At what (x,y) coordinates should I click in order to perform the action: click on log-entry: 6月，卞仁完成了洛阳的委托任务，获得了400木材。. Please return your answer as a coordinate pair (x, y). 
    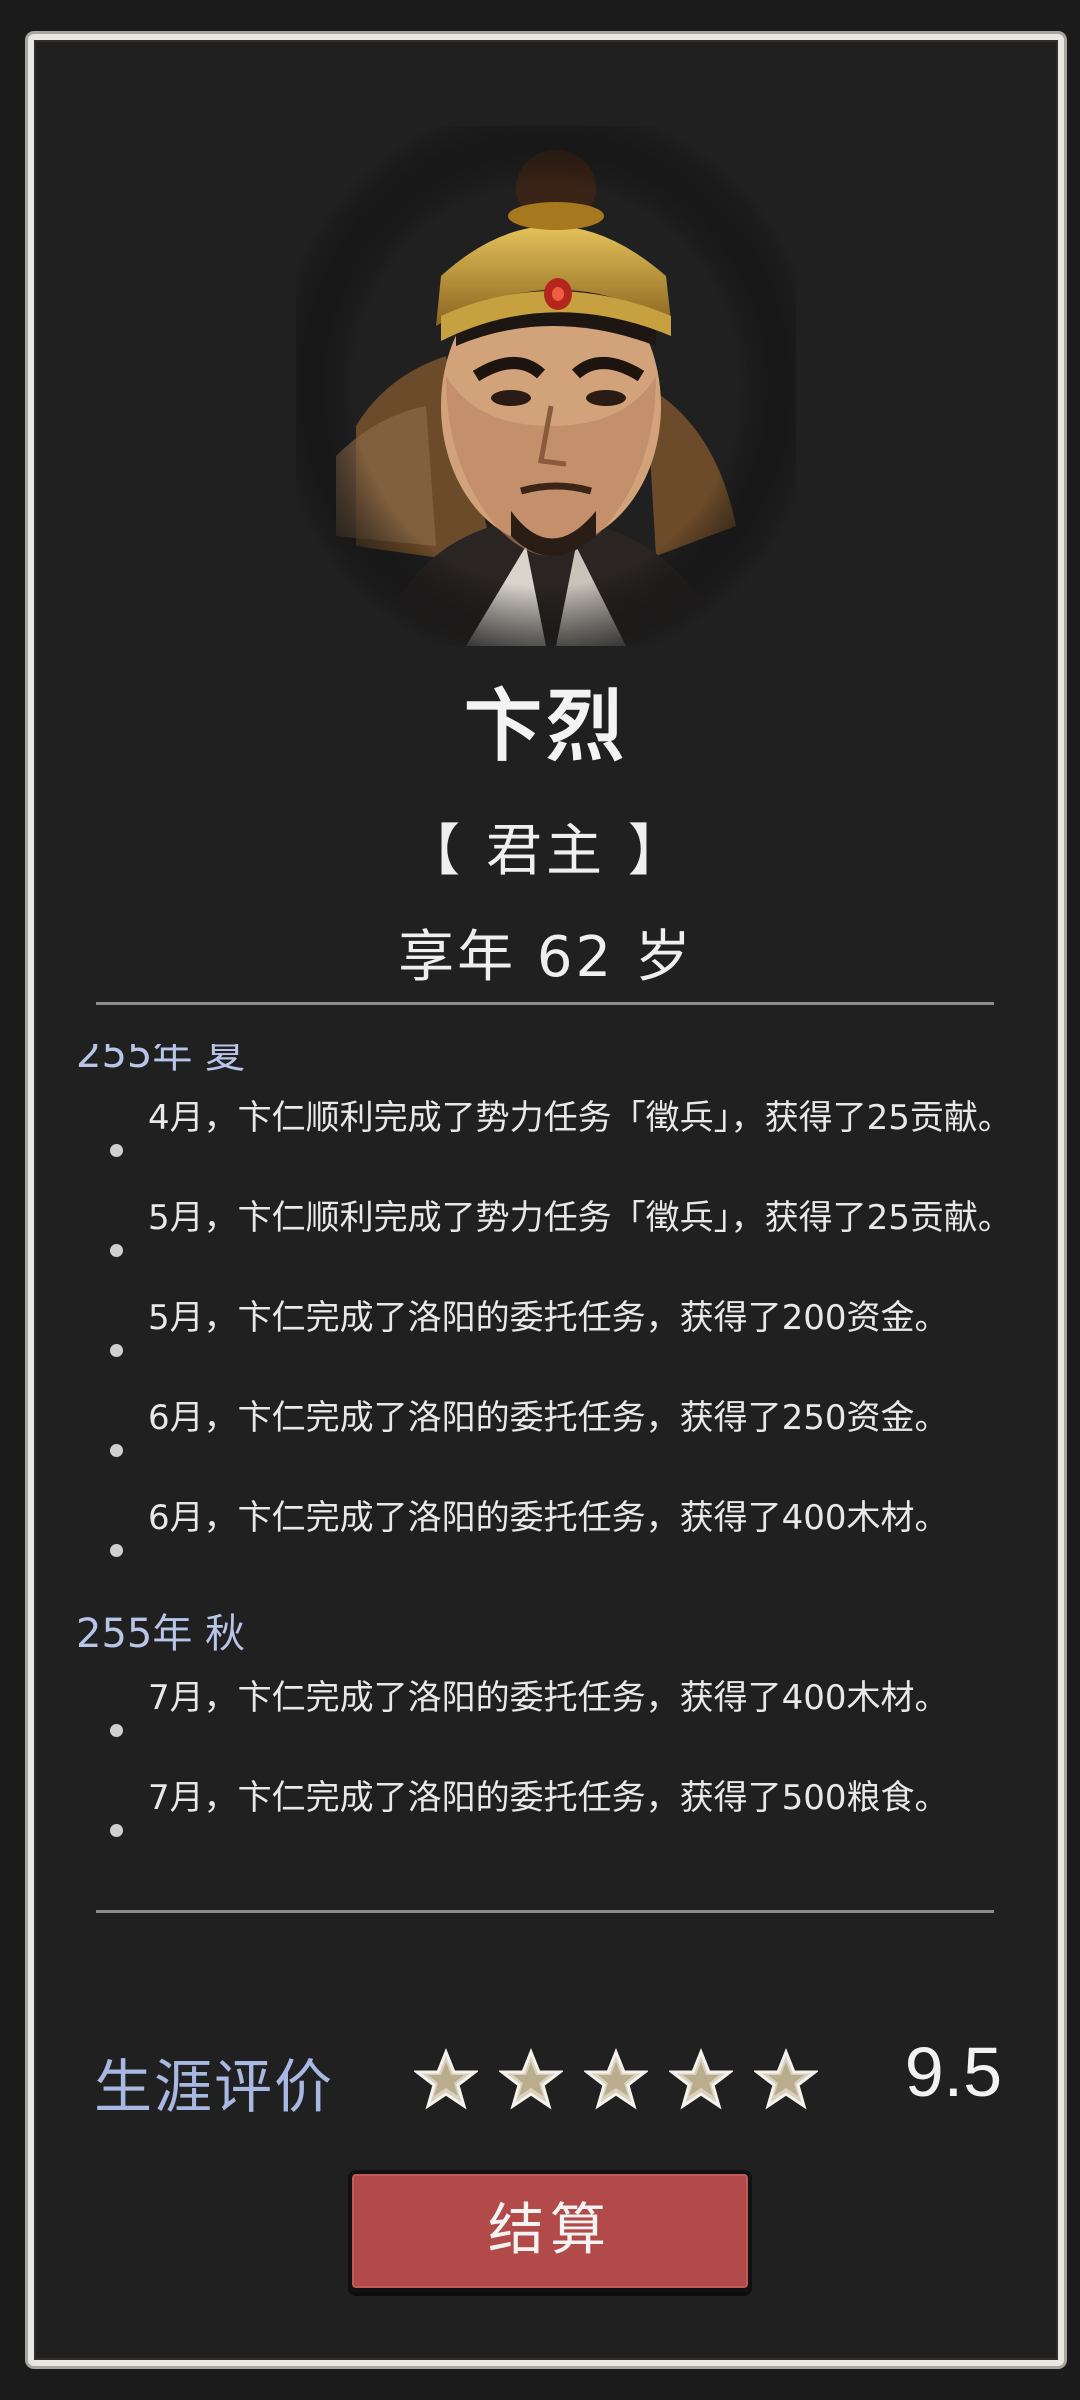
    Looking at the image, I should click on (563, 1544).